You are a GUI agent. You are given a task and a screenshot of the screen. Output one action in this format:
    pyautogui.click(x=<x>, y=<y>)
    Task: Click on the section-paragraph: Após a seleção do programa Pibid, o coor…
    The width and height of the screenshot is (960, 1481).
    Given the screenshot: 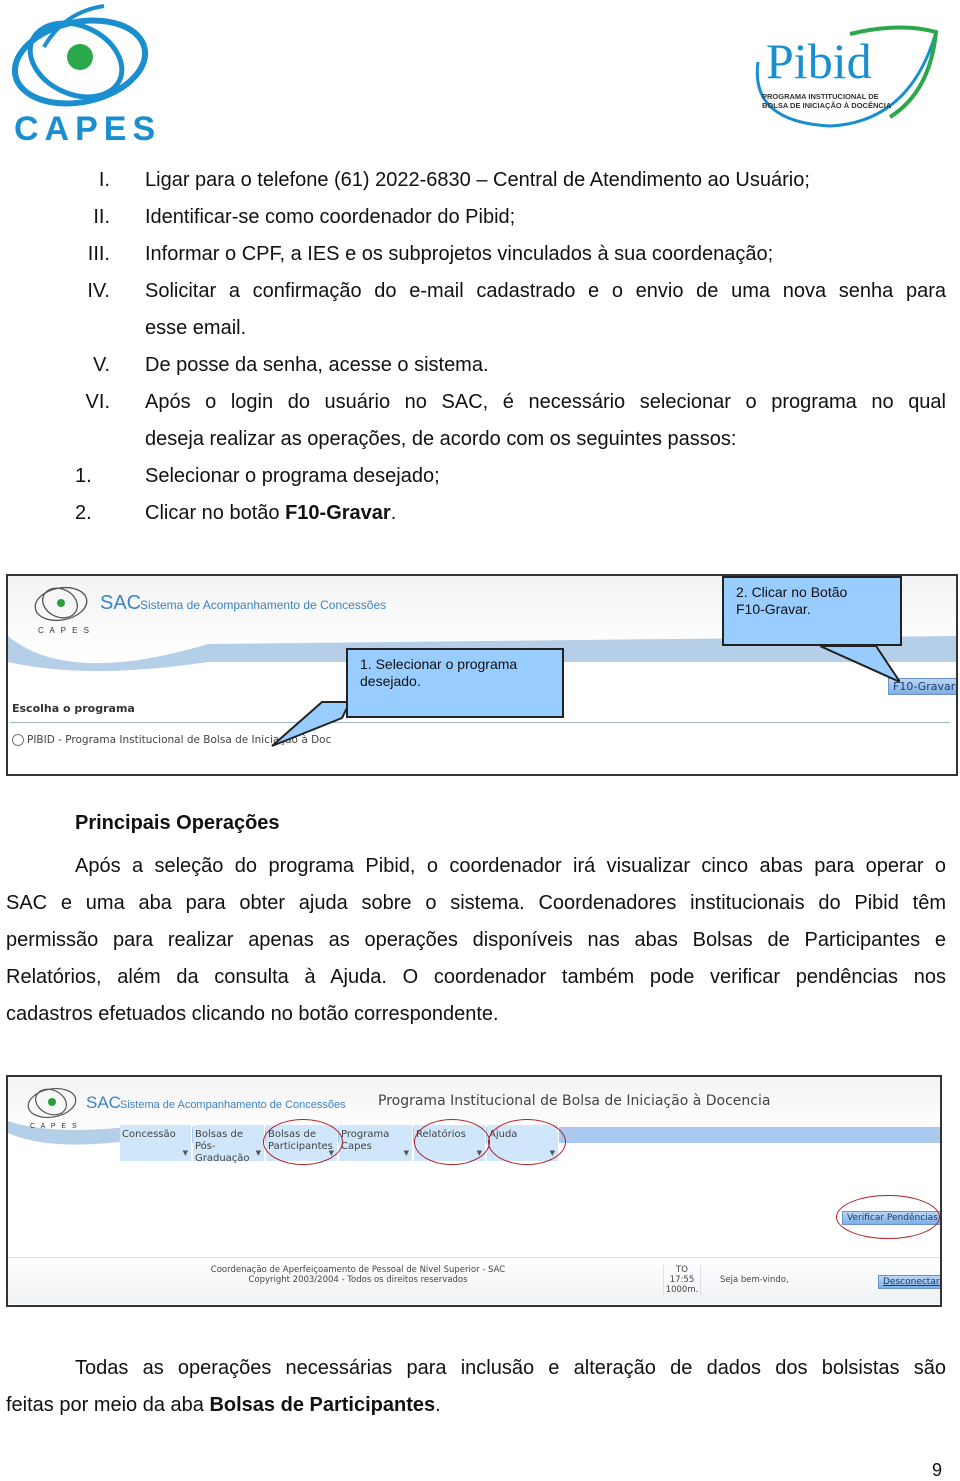 What is the action you would take?
    pyautogui.click(x=476, y=940)
    